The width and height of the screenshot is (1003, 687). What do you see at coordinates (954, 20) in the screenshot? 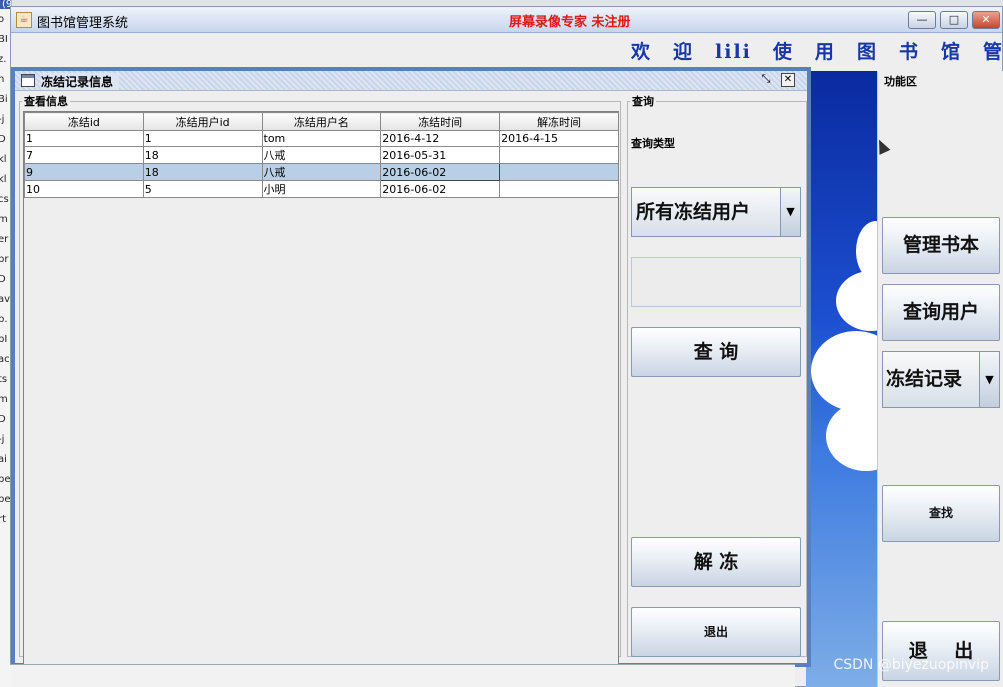
I see `maximize-button: □` at bounding box center [954, 20].